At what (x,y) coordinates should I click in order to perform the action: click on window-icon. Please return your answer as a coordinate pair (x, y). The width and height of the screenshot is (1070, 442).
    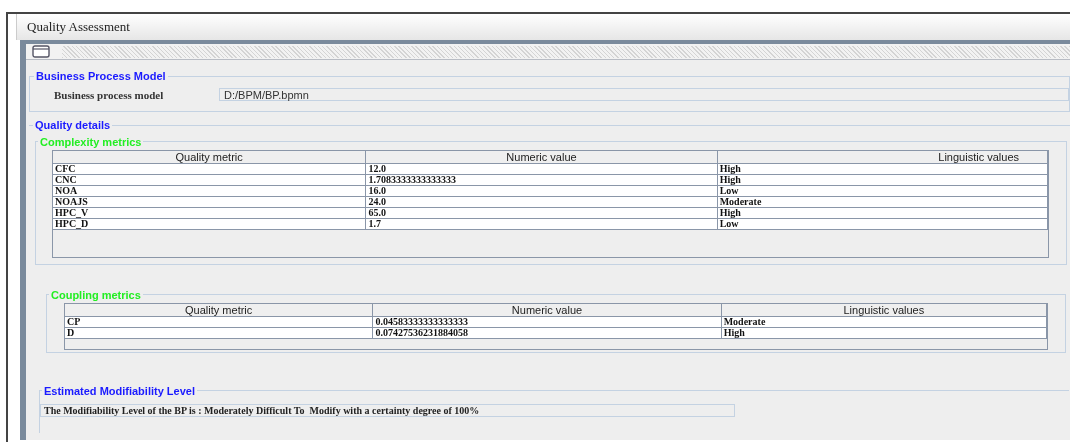
    Looking at the image, I should click on (41, 51).